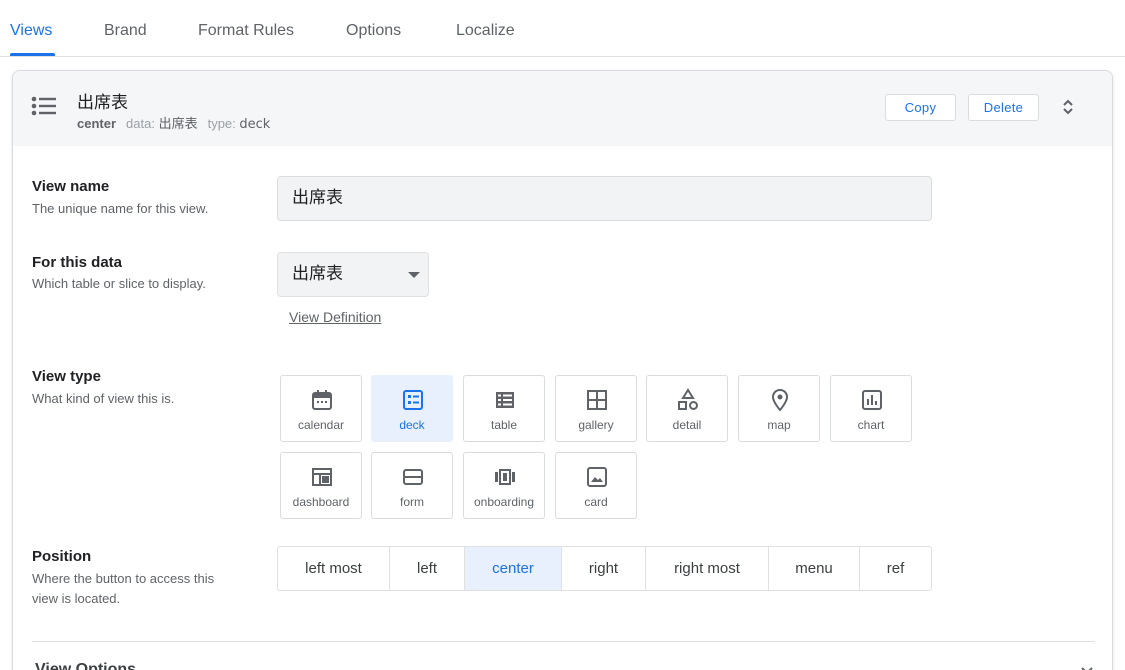 The image size is (1125, 670). Describe the element at coordinates (412, 485) in the screenshot. I see `view-type-form: form` at that location.